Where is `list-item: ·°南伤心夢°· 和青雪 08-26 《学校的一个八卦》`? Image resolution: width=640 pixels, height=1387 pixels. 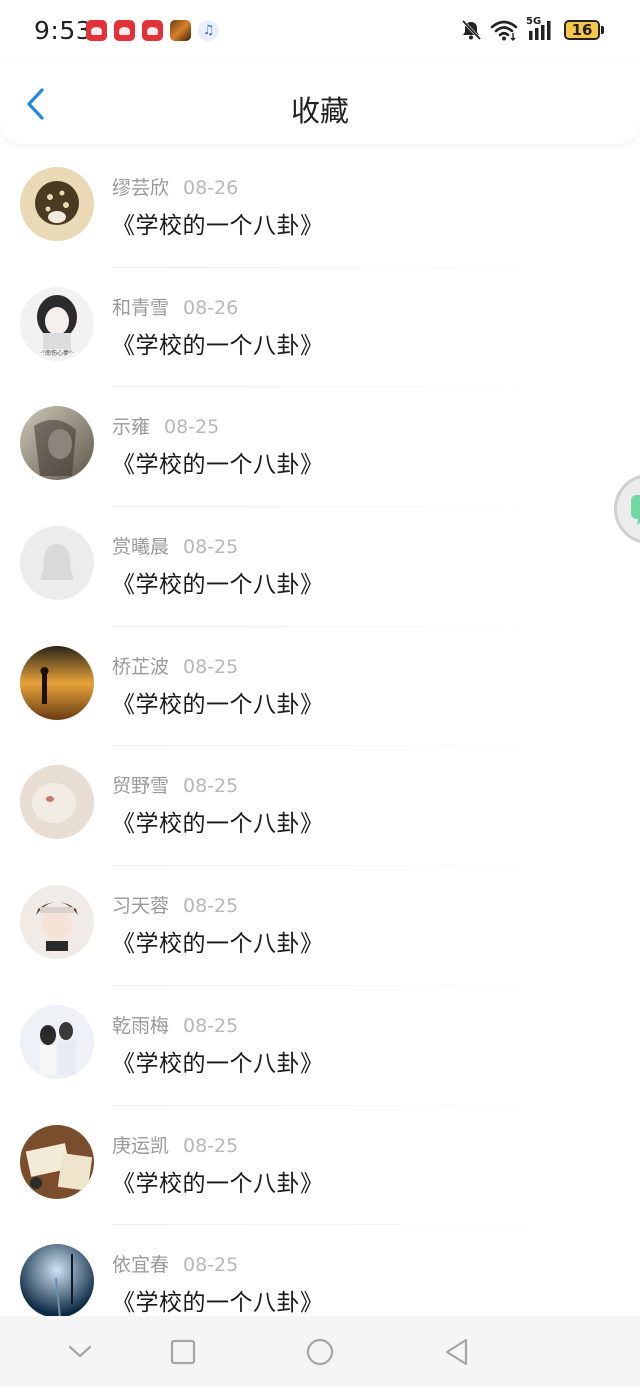
list-item: ·°南伤心夢°· 和青雪 08-26 《学校的一个八卦》 is located at coordinates (320, 328).